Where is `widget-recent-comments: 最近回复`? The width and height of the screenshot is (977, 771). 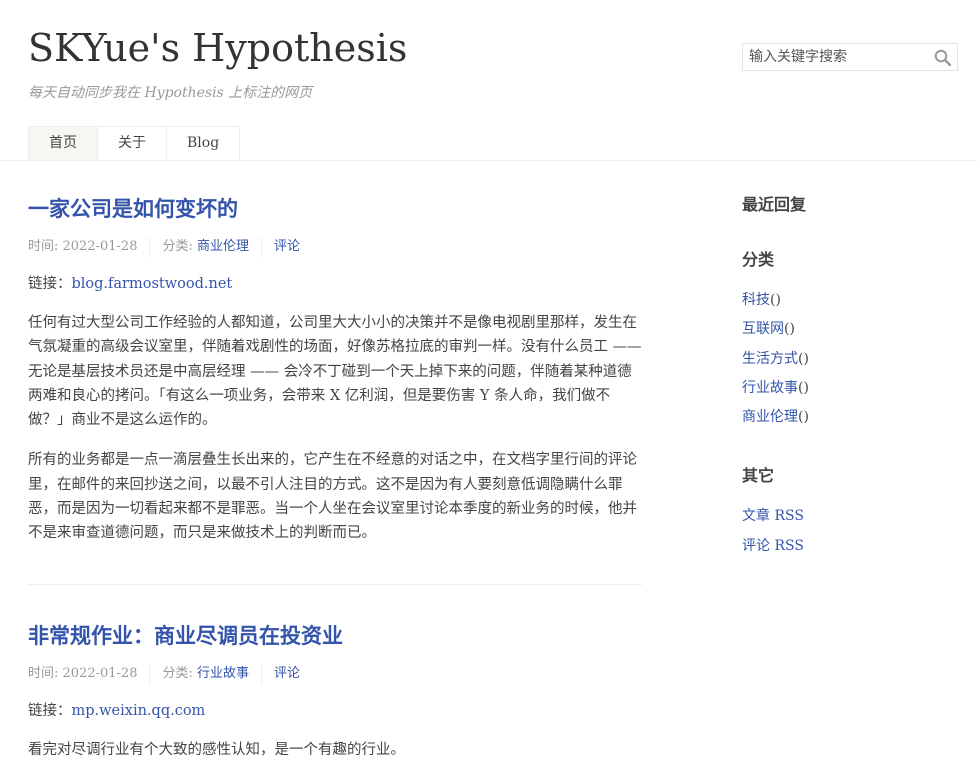 widget-recent-comments: 最近回复 is located at coordinates (852, 205).